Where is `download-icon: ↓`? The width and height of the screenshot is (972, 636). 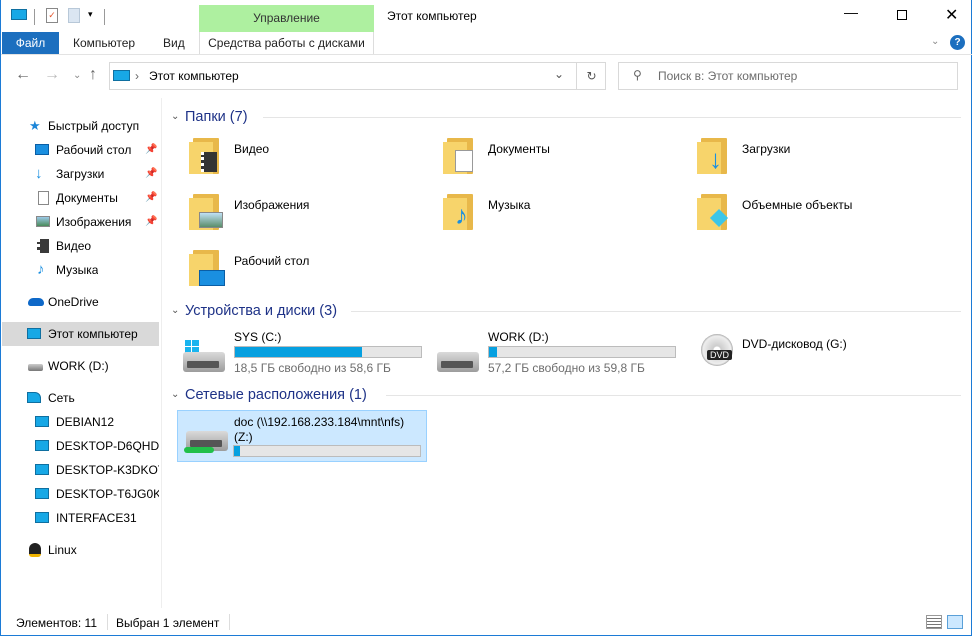 download-icon: ↓ is located at coordinates (39, 173).